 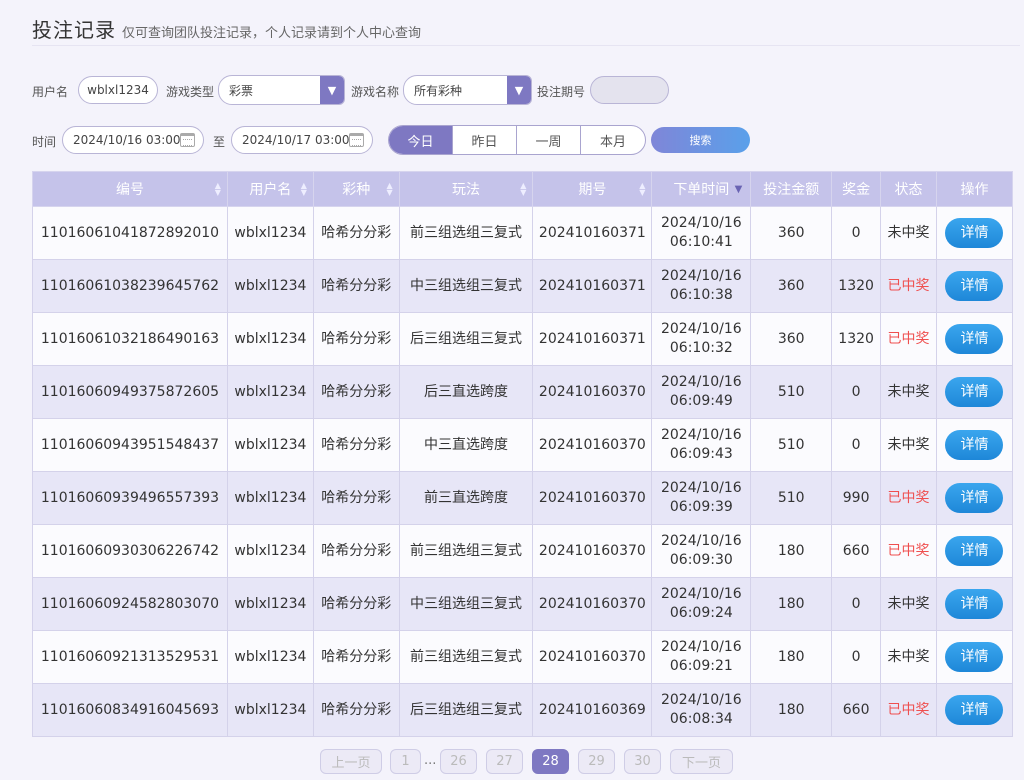 What do you see at coordinates (550, 761) in the screenshot?
I see `page-button-28: 28` at bounding box center [550, 761].